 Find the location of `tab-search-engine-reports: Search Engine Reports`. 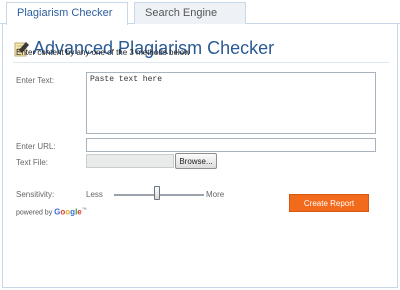

tab-search-engine-reports: Search Engine Reports is located at coordinates (190, 20).